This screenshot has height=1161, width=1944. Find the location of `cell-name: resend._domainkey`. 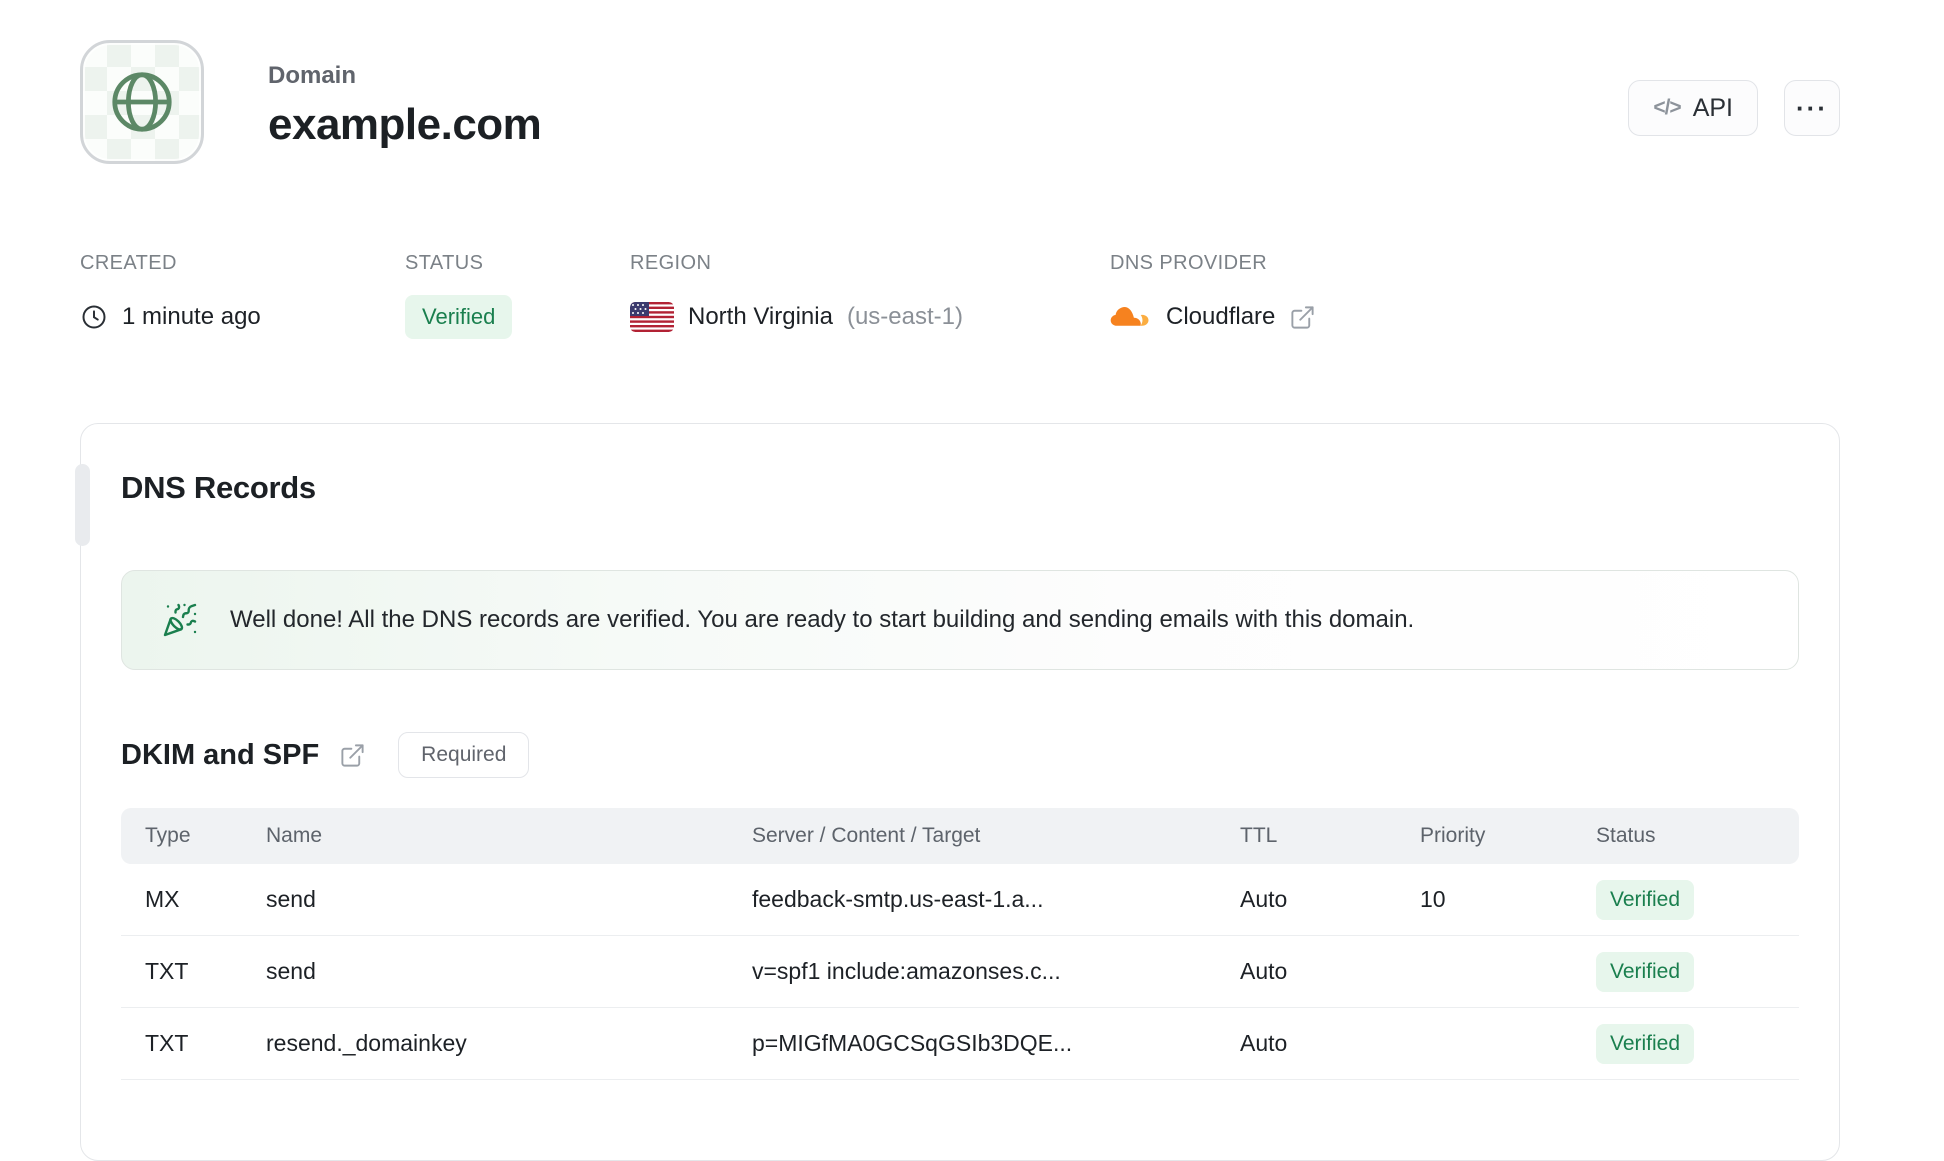

cell-name: resend._domainkey is located at coordinates (366, 1043).